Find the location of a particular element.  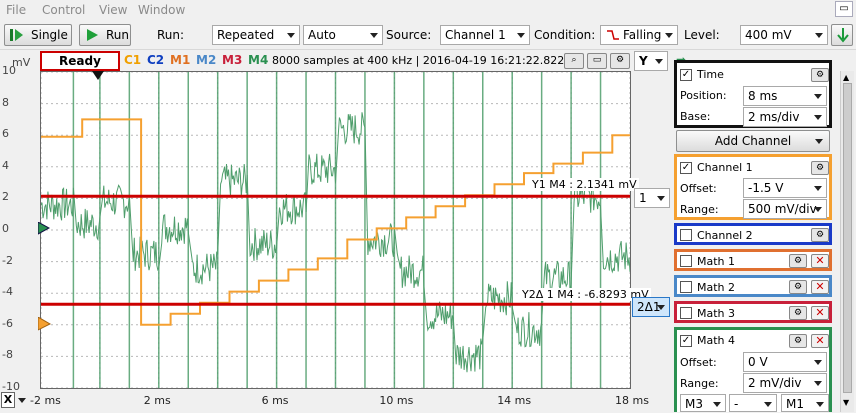

math4-operand-b-value: M1 is located at coordinates (795, 404).